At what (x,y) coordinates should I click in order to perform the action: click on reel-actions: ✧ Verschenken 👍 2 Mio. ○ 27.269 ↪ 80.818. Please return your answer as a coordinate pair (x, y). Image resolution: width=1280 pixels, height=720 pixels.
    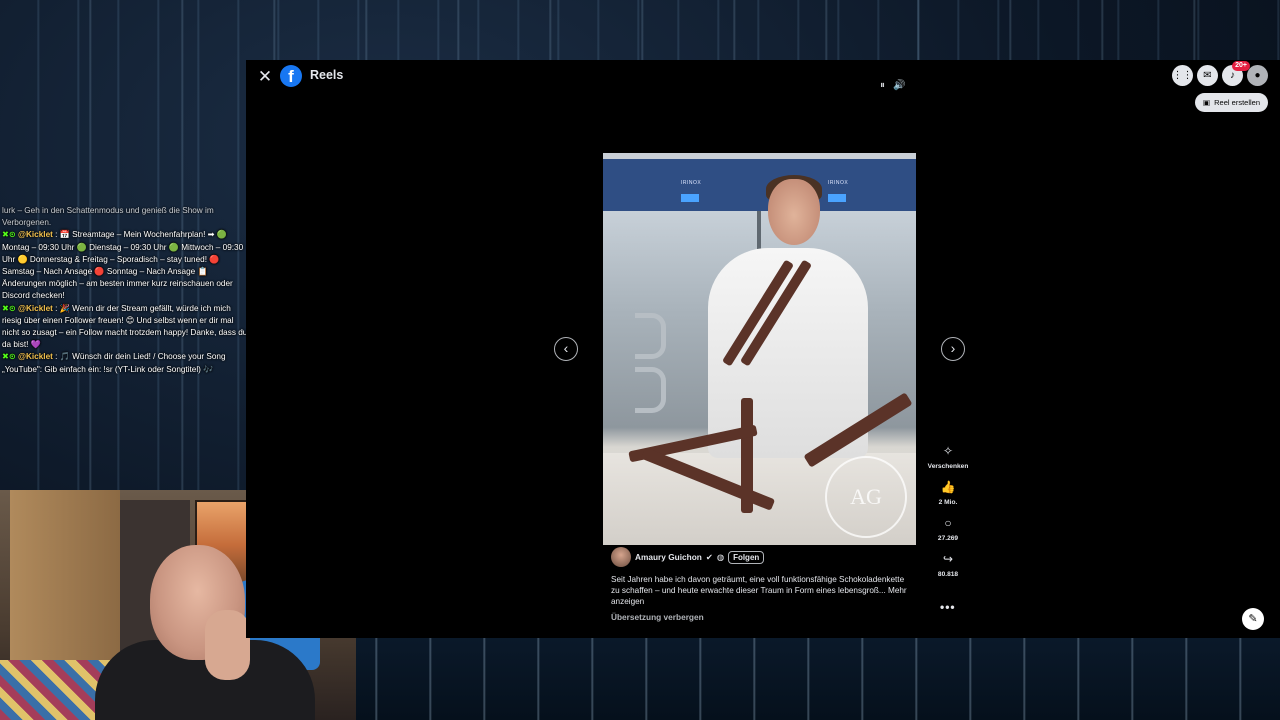
    Looking at the image, I should click on (948, 512).